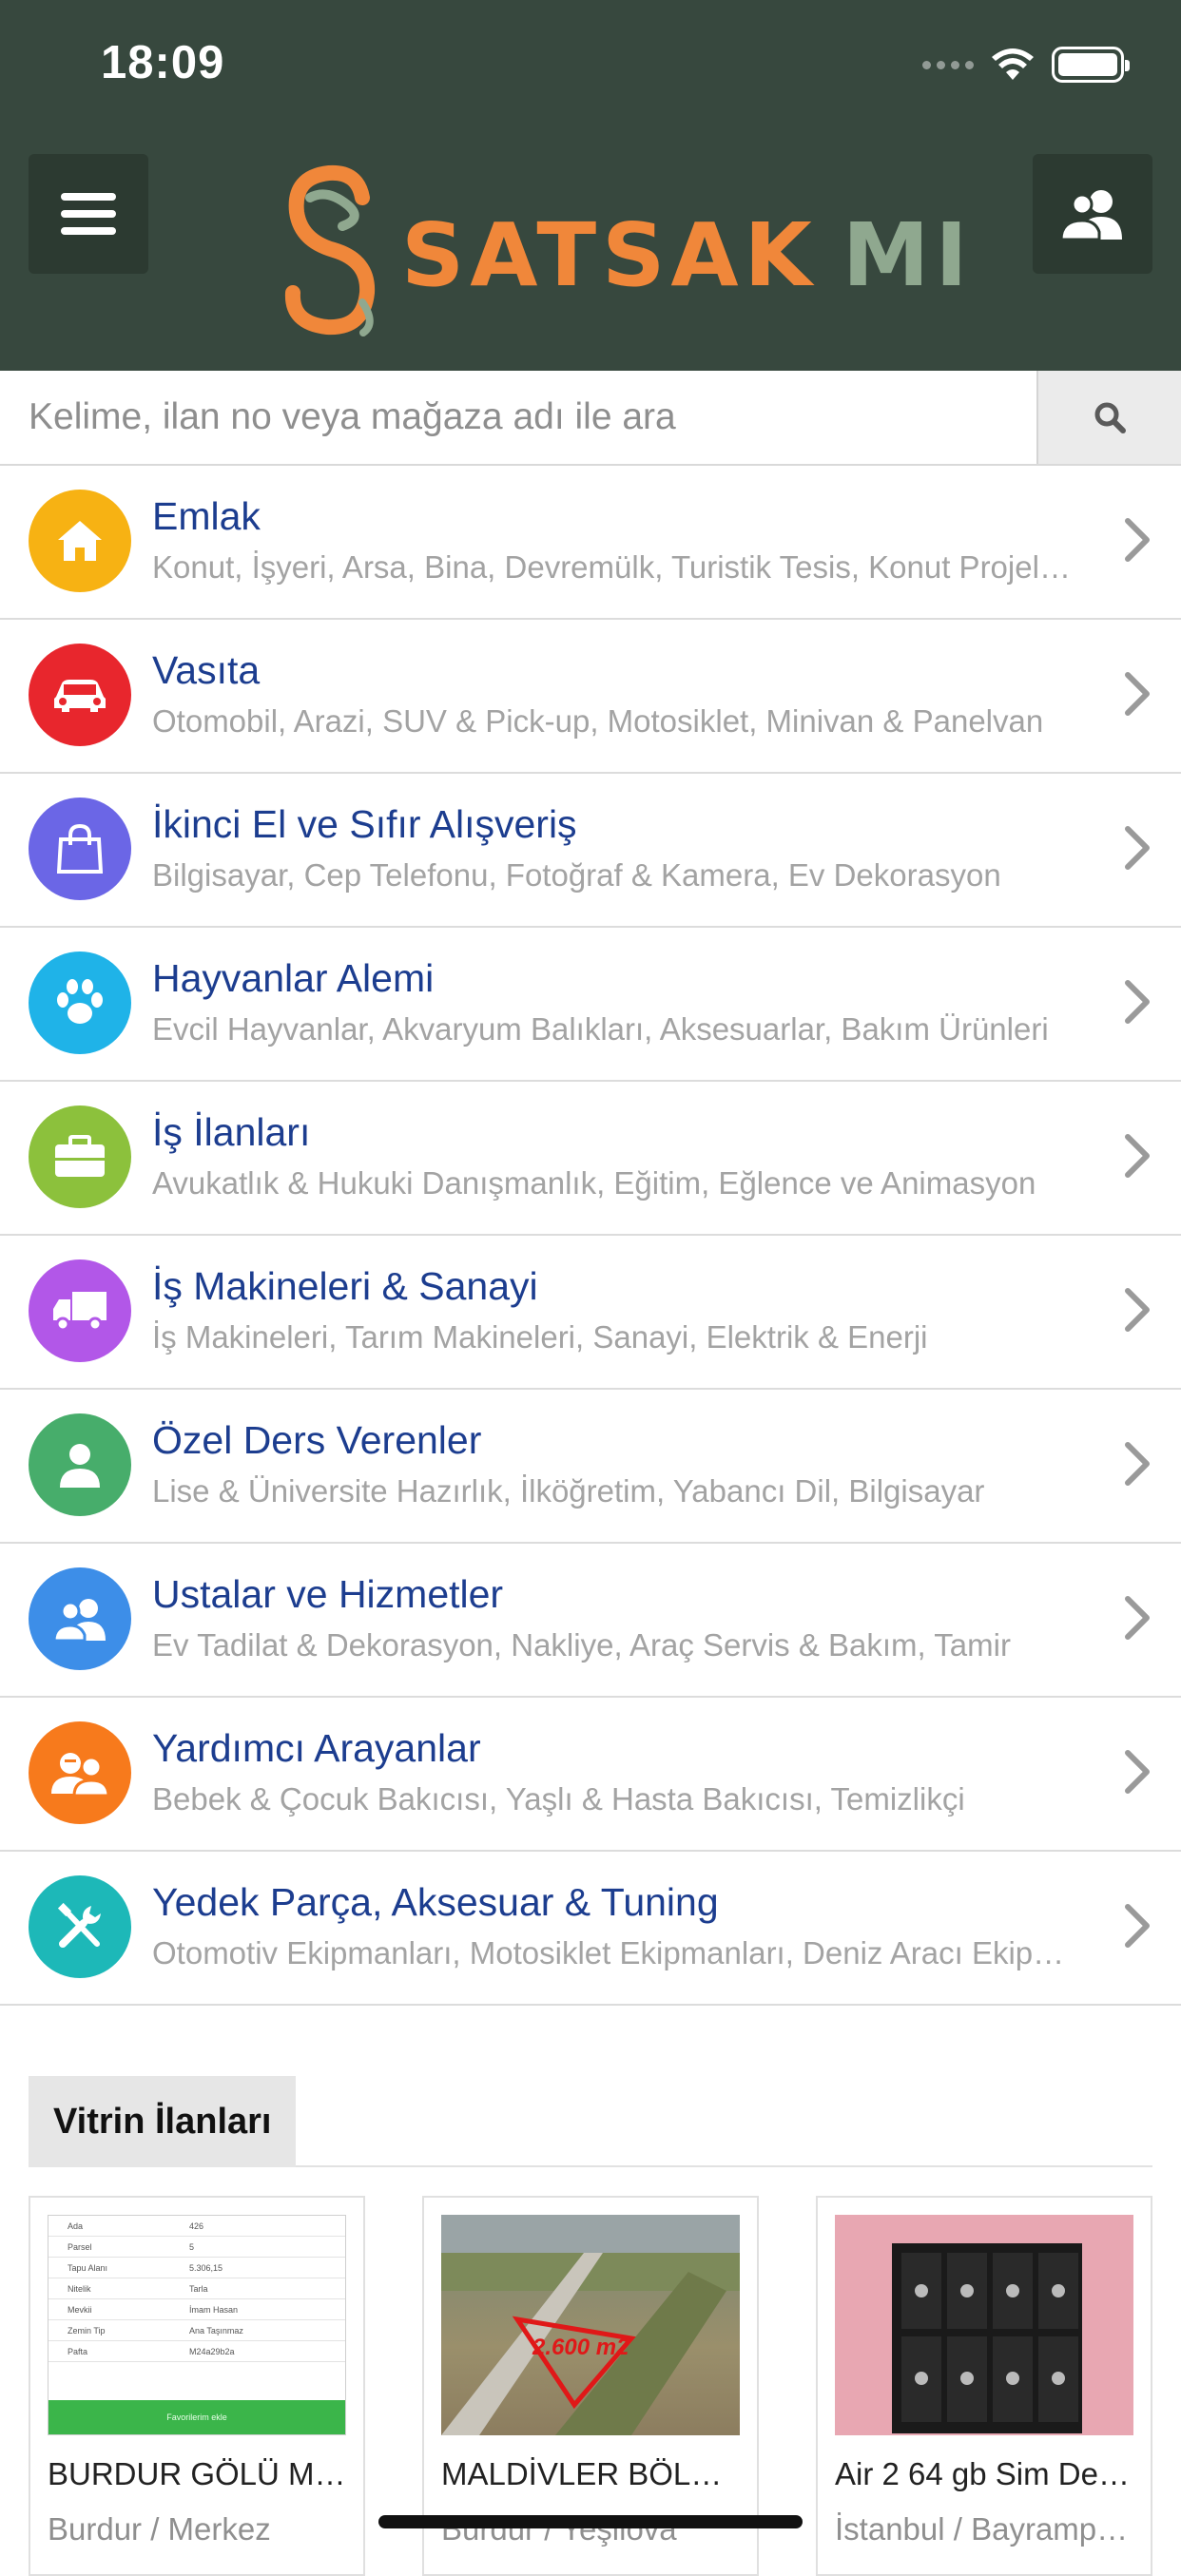  Describe the element at coordinates (80, 1156) in the screenshot. I see `briefcase-icon` at that location.